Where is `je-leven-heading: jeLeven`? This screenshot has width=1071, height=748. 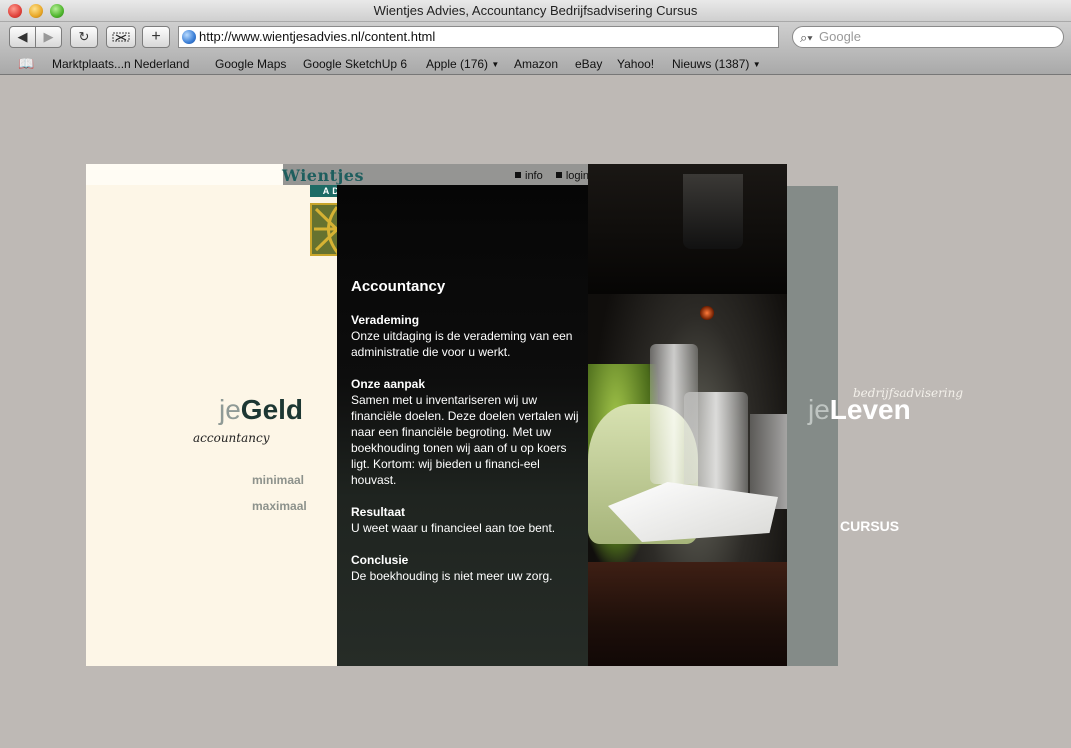 je-leven-heading: jeLeven is located at coordinates (859, 410).